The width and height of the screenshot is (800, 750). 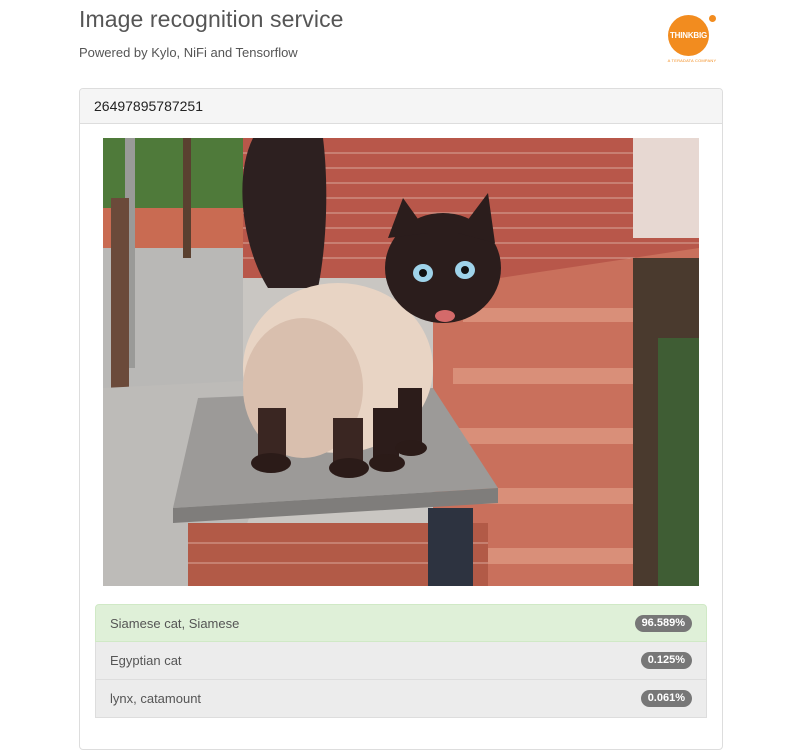 What do you see at coordinates (666, 660) in the screenshot?
I see `prediction-score-badge: 0.125%` at bounding box center [666, 660].